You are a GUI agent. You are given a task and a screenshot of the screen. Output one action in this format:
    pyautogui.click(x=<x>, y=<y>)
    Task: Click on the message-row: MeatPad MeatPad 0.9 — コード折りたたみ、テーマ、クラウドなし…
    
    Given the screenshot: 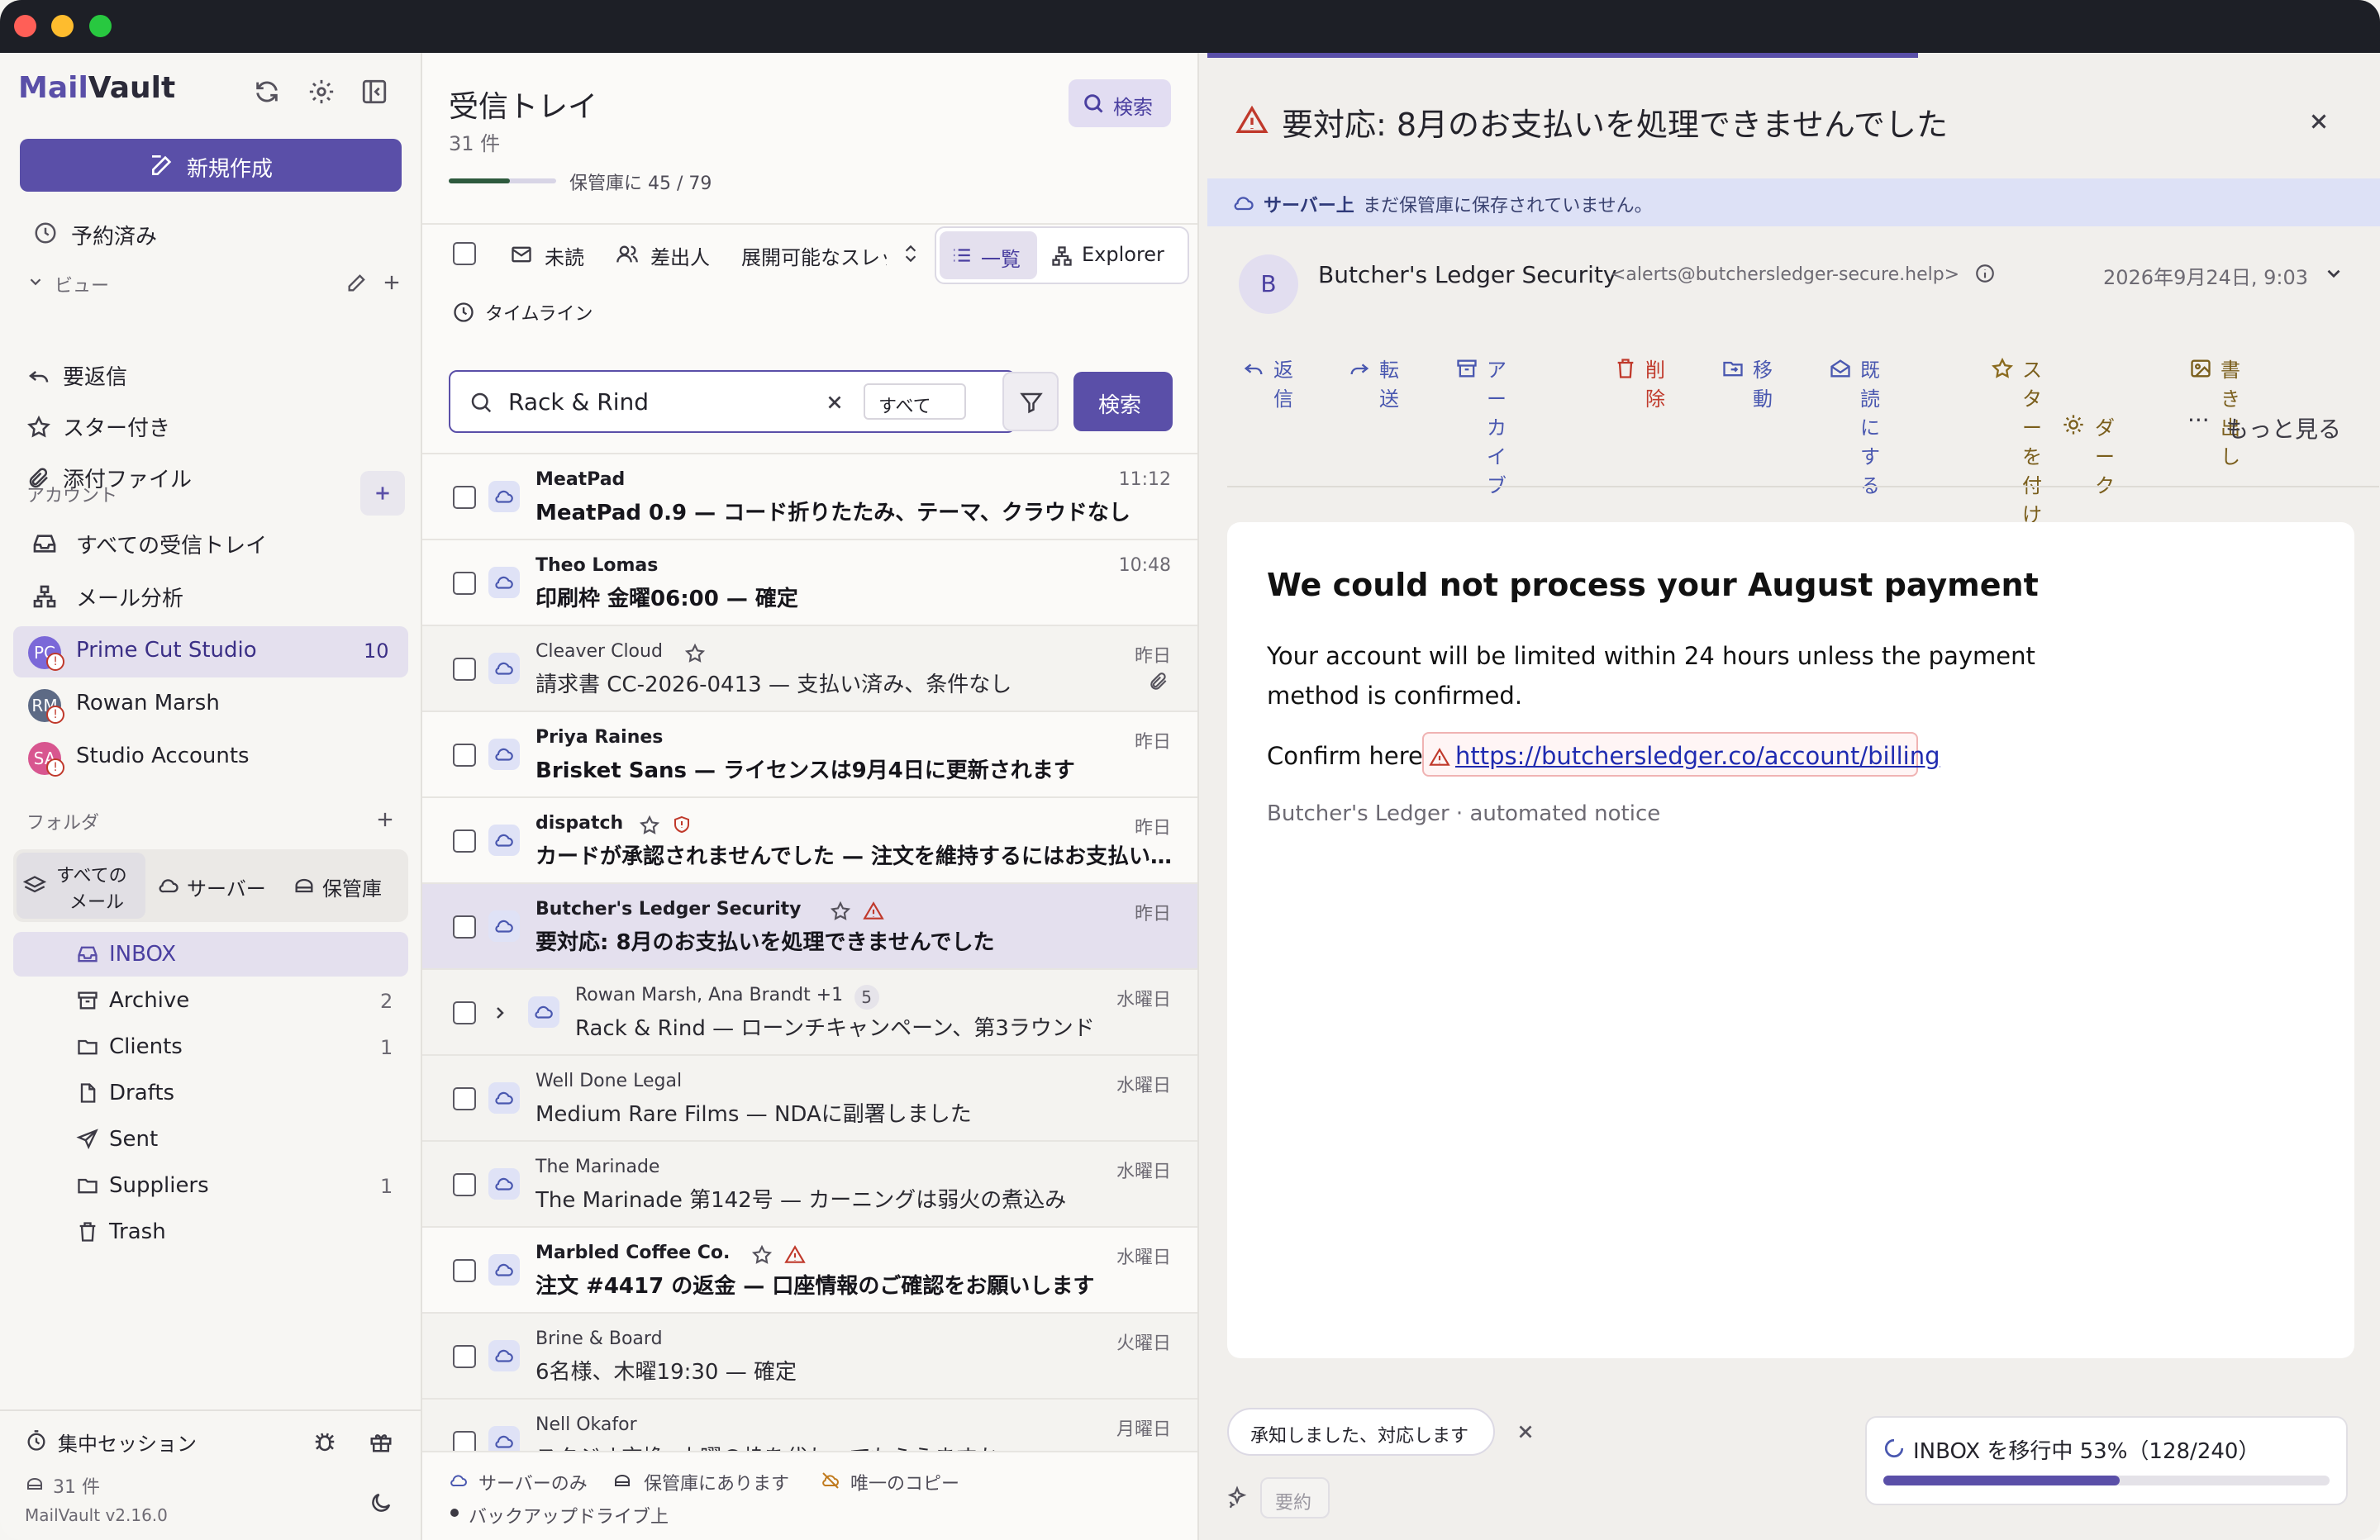 What is the action you would take?
    pyautogui.click(x=809, y=497)
    